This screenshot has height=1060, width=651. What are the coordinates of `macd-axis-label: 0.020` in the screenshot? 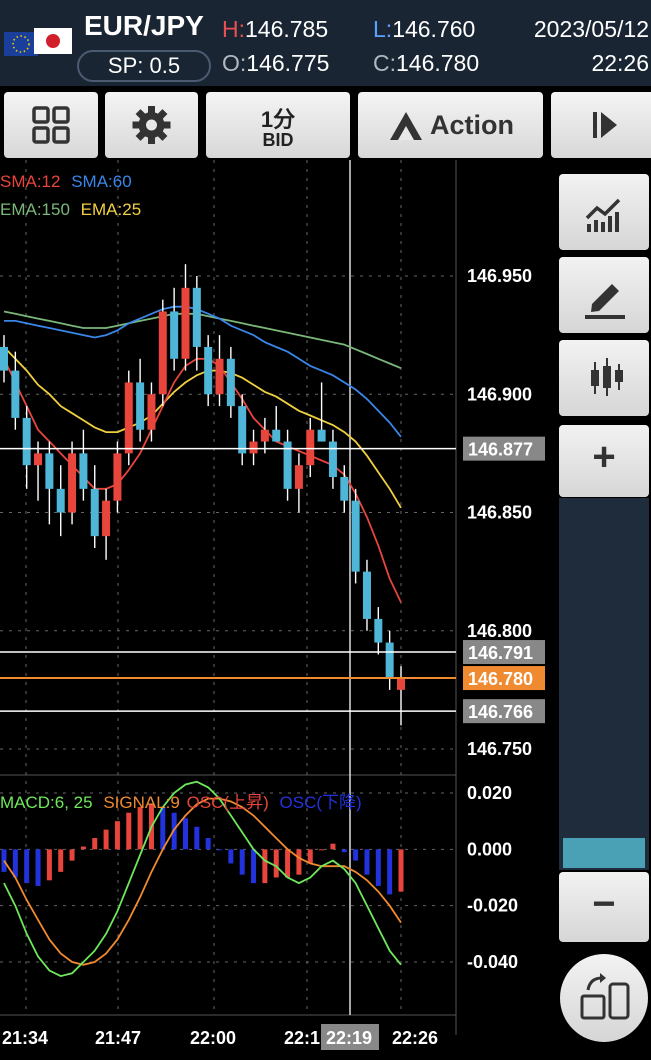 It's located at (489, 793).